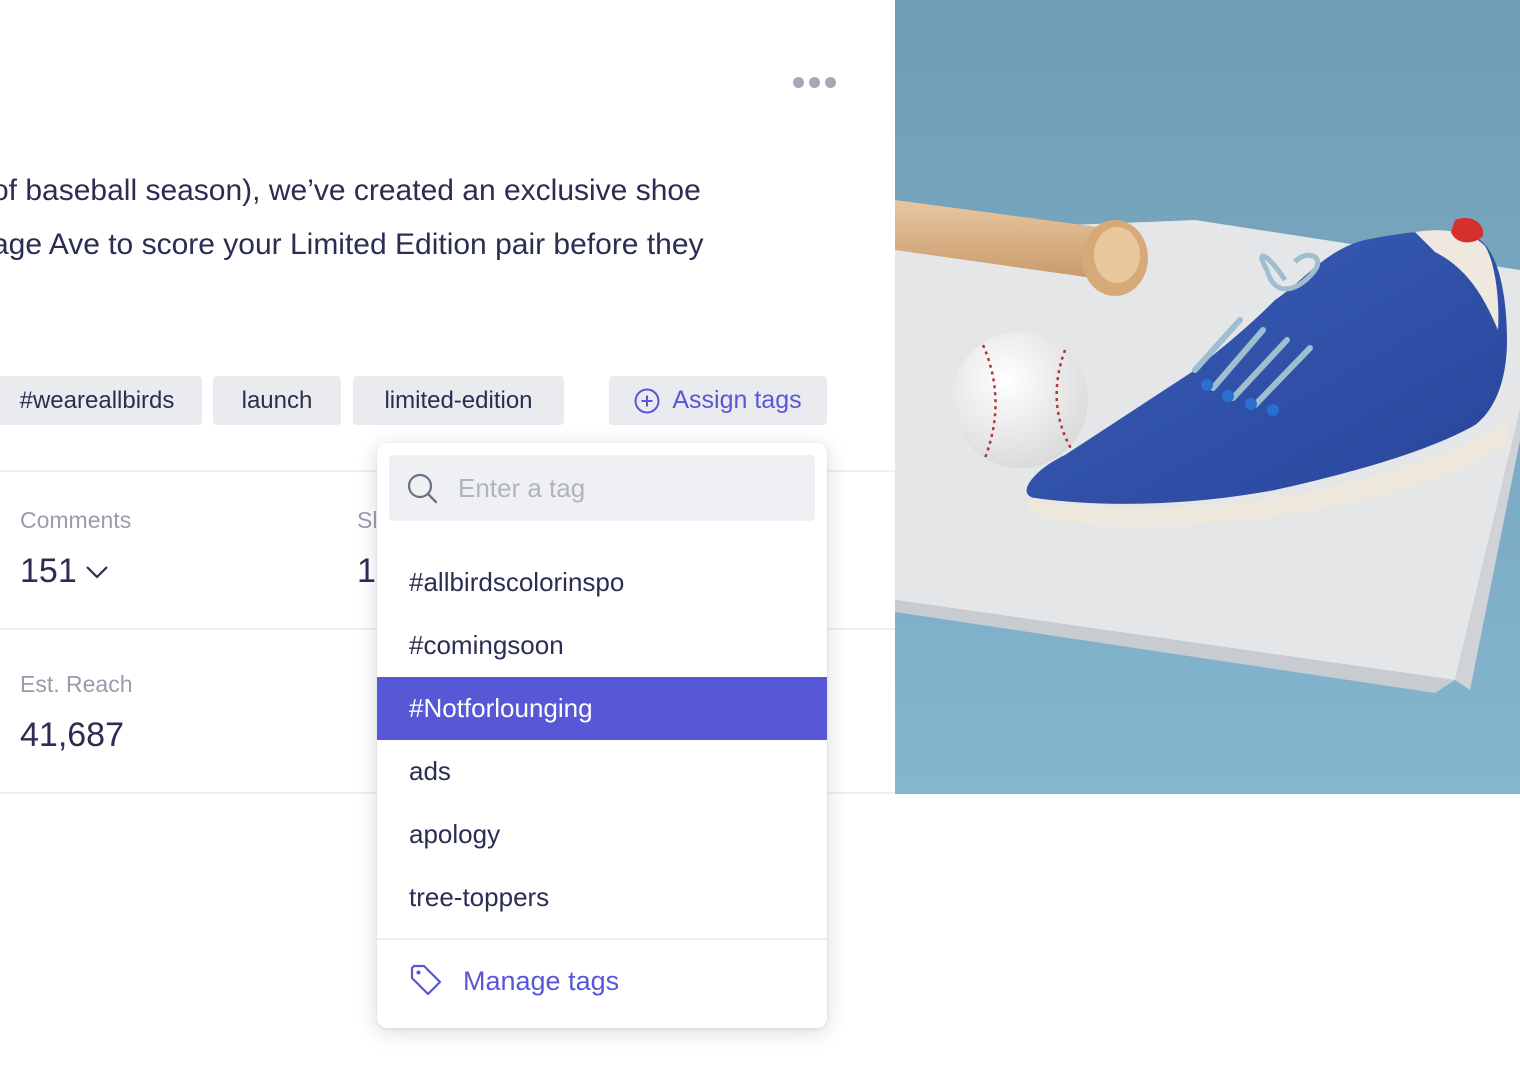  Describe the element at coordinates (76, 684) in the screenshot. I see `reach-label: Est. Reach` at that location.